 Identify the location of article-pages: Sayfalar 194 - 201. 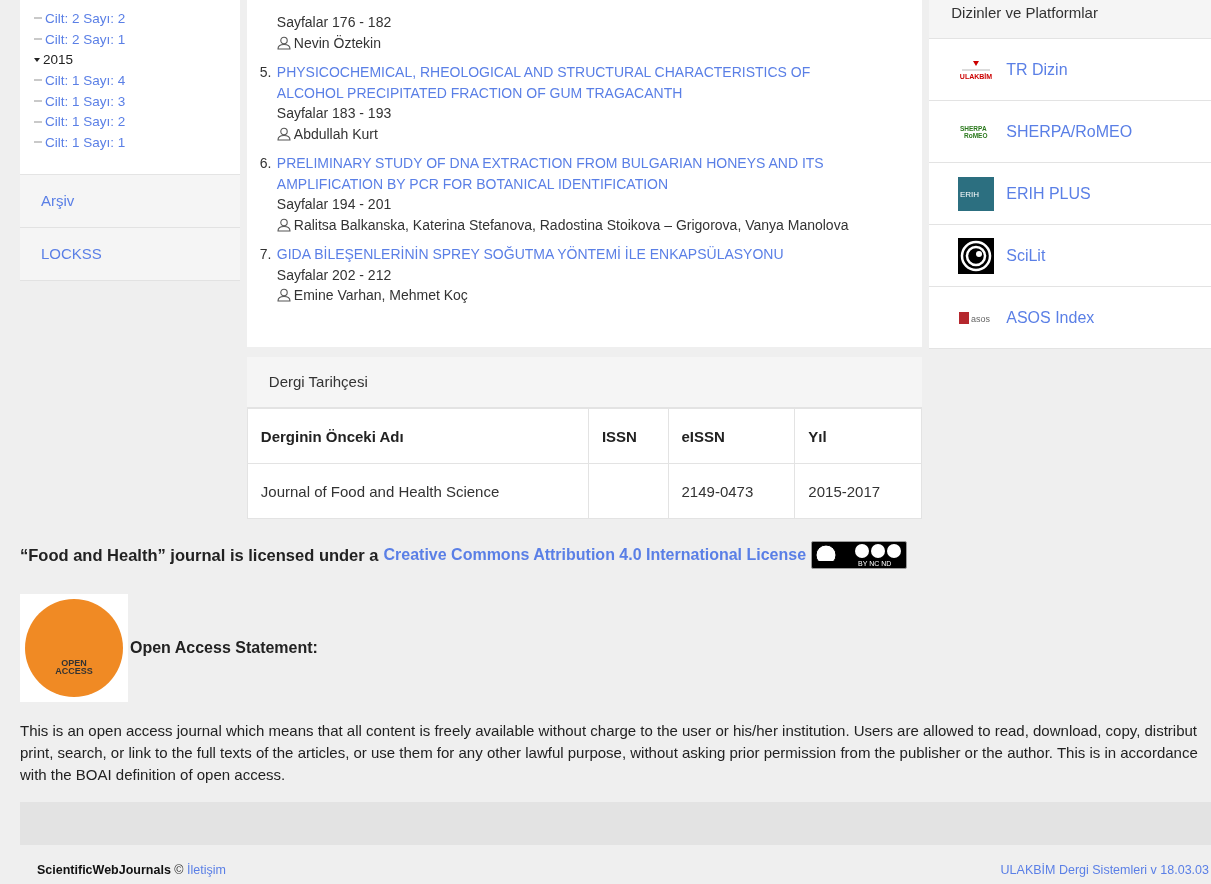
(334, 204).